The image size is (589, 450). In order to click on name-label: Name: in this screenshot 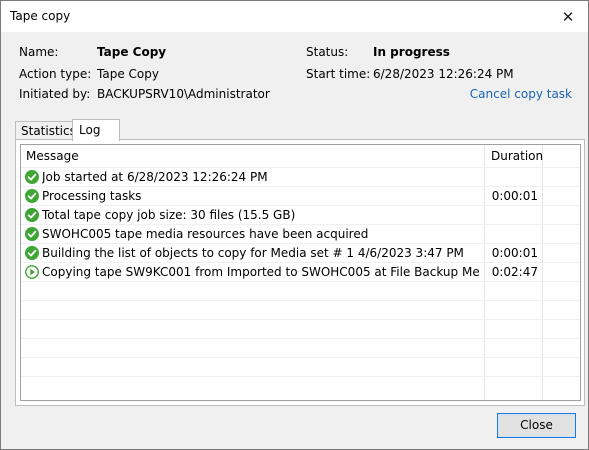, I will do `click(39, 52)`.